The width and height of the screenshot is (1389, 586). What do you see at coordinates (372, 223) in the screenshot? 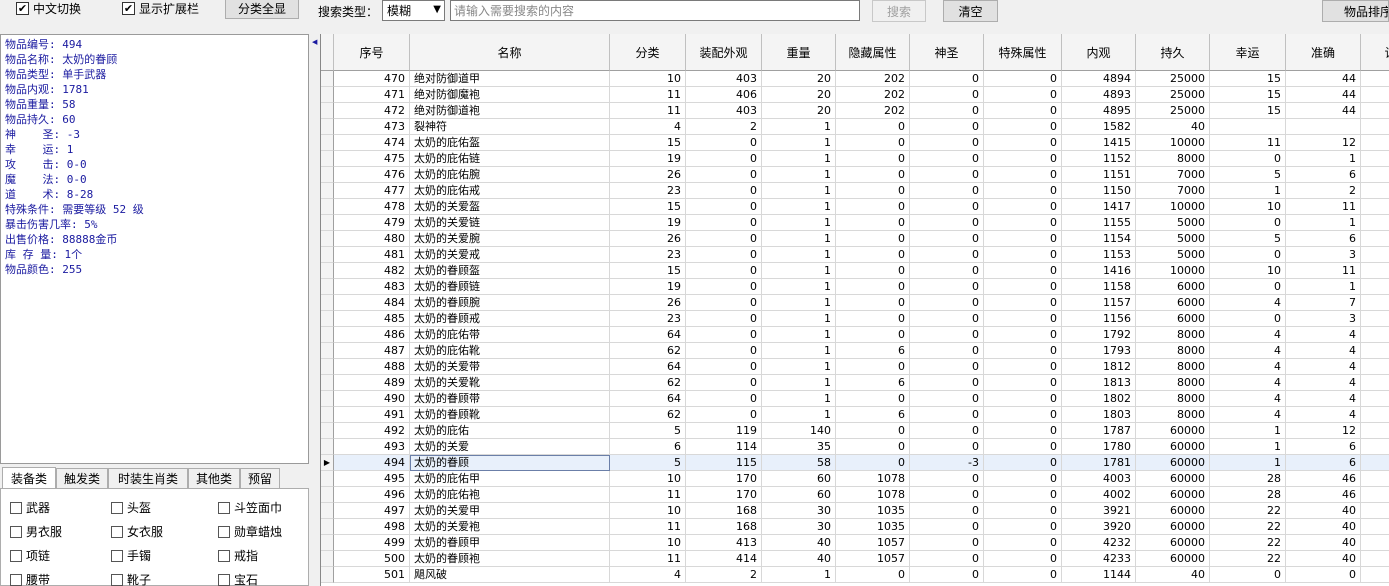
I see `table-cell: 479` at bounding box center [372, 223].